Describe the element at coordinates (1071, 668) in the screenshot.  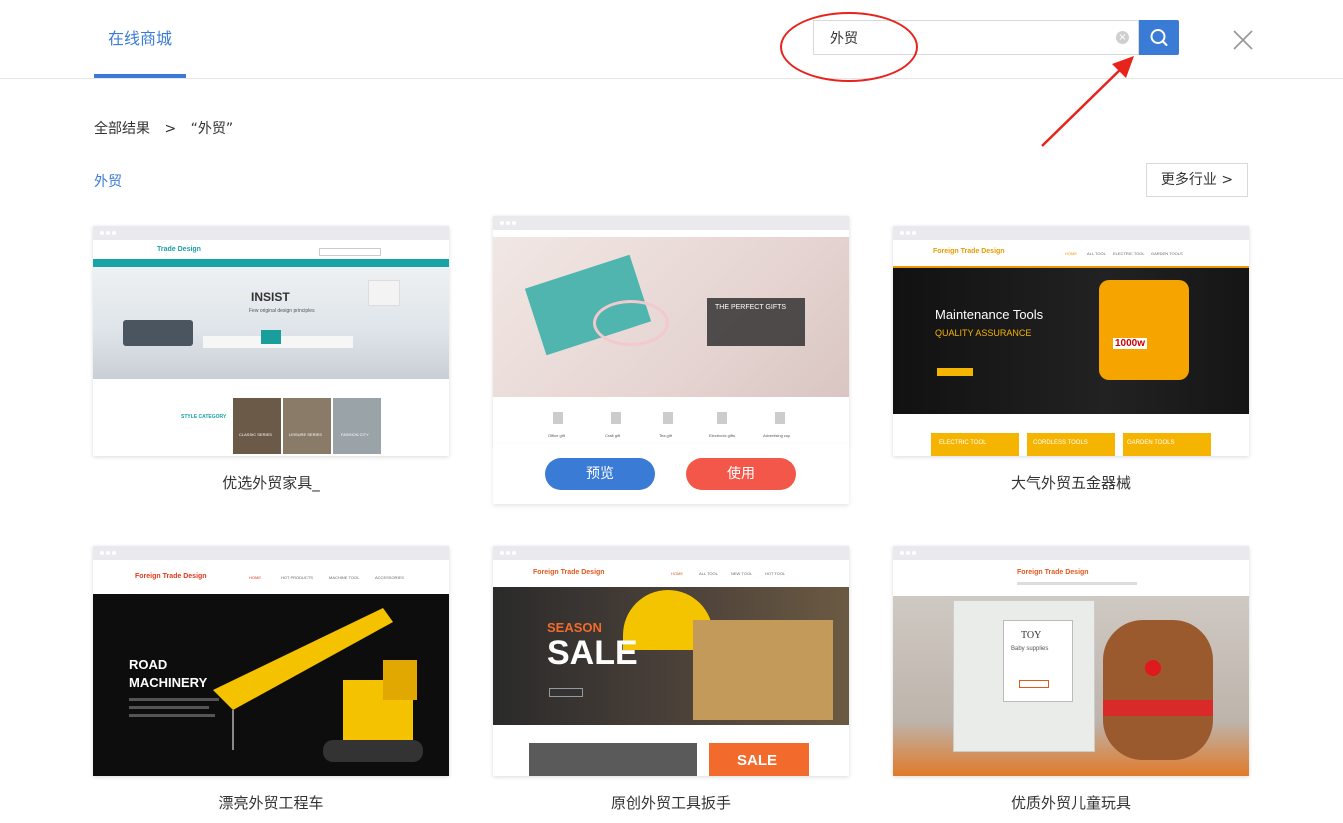
I see `template-preview: Foreign Trade Design TOY Baby supplies` at that location.